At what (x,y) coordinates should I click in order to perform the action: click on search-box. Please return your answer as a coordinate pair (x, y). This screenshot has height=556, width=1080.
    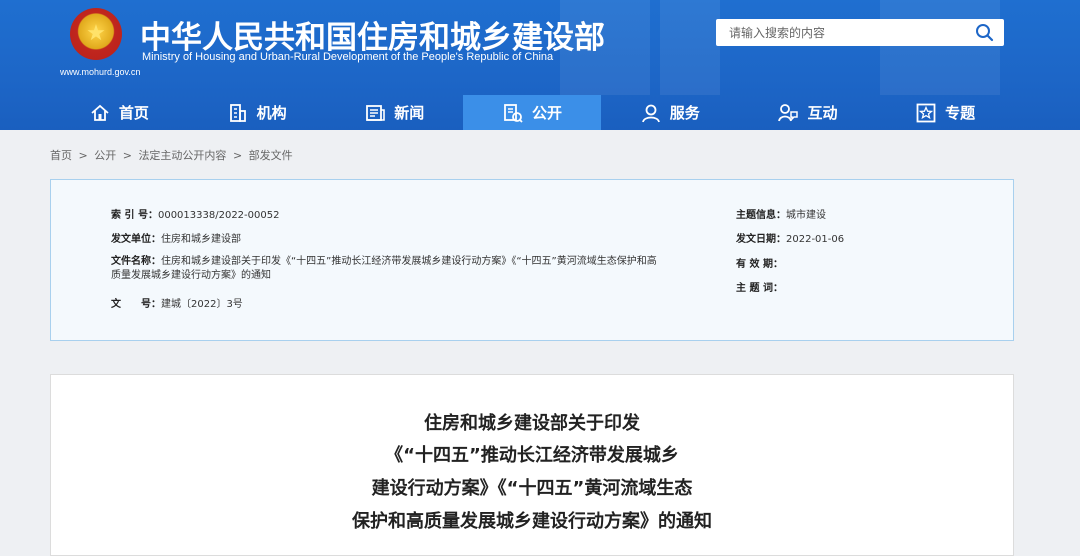
    Looking at the image, I should click on (860, 32).